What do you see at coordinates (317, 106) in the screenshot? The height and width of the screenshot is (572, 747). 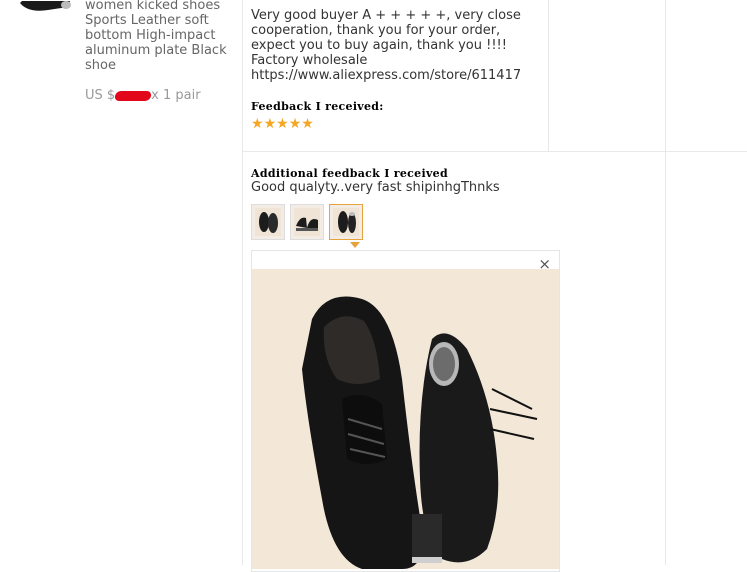 I see `feedback-received-label: Feedback I received:` at bounding box center [317, 106].